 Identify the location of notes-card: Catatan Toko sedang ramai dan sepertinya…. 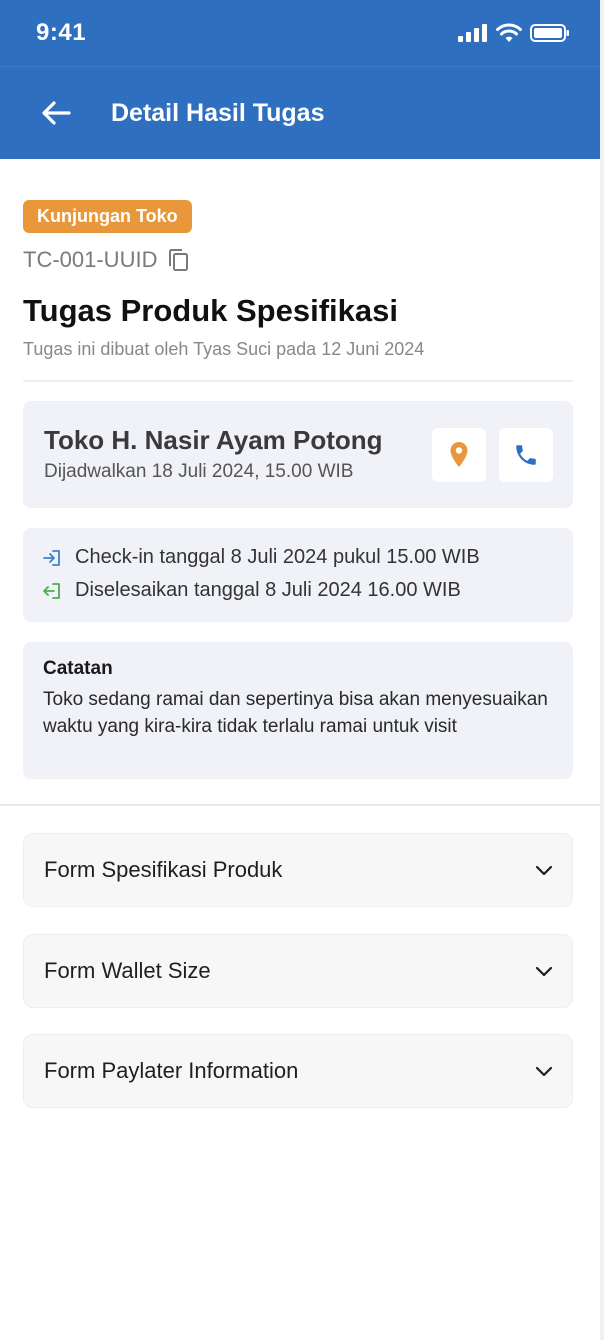
(298, 710).